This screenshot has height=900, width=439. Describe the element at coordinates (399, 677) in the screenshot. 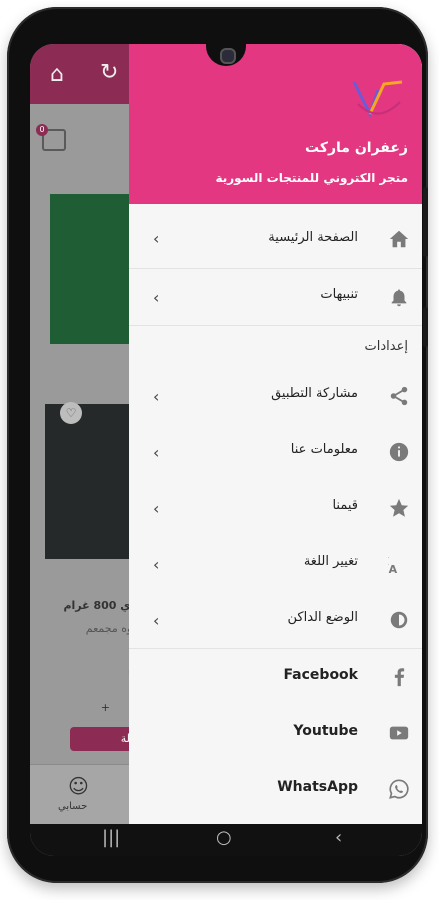

I see `facebook-icon` at that location.